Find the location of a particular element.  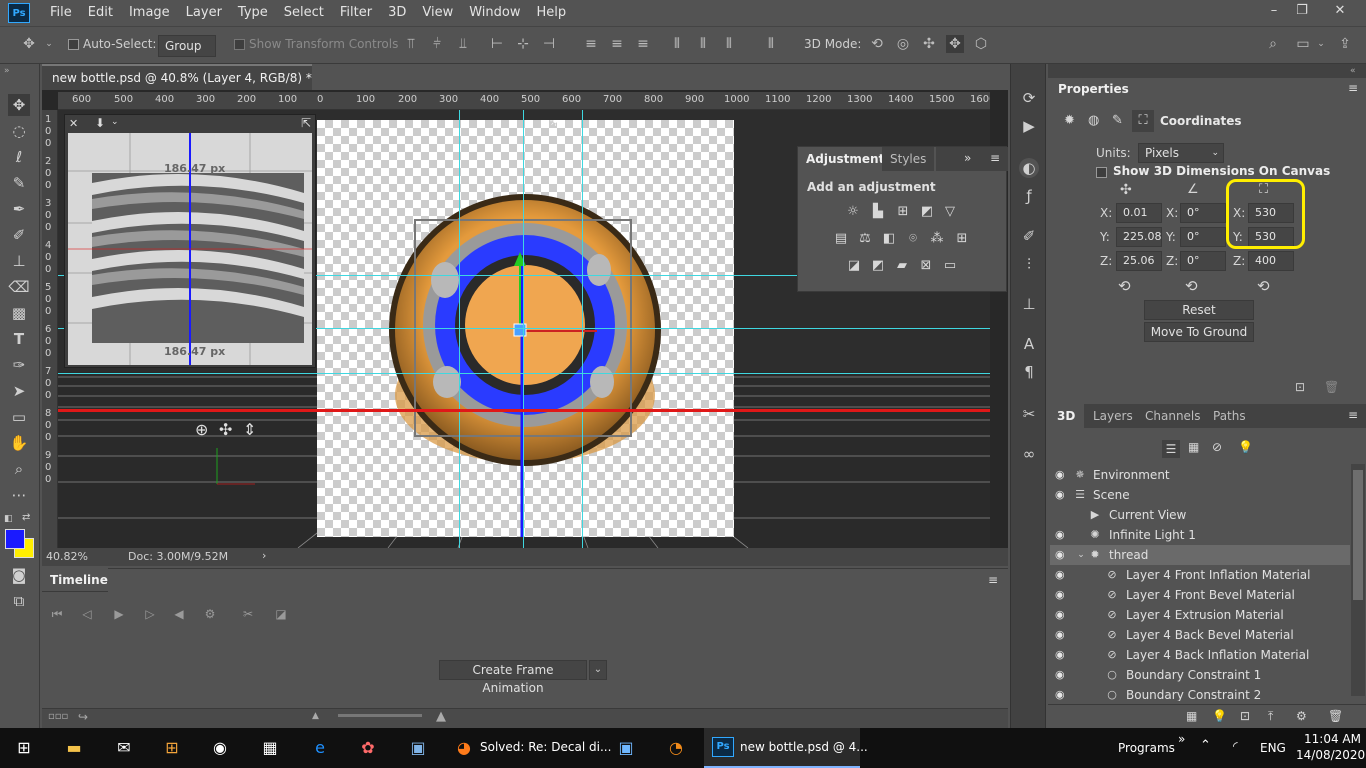

3d-icon: ∞ is located at coordinates (1029, 454).